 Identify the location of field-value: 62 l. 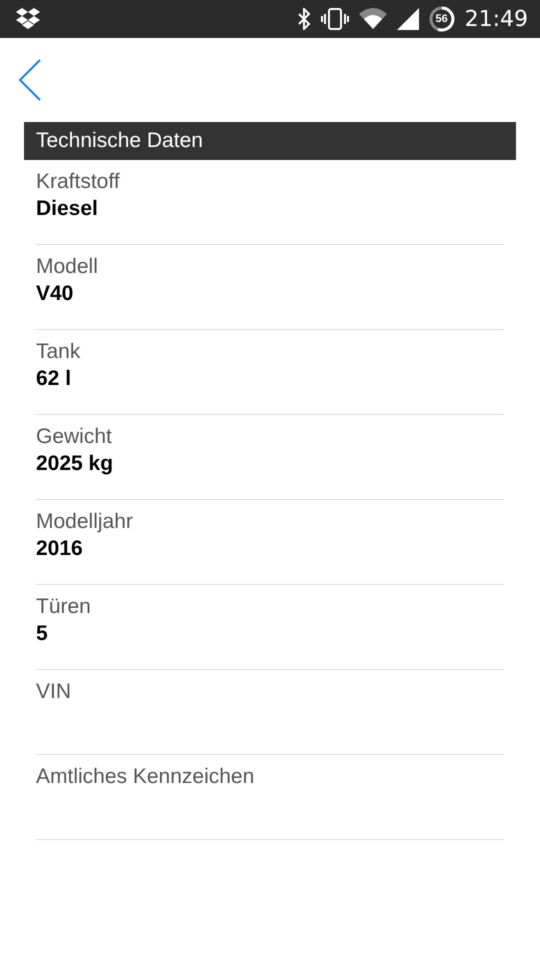
(54, 379).